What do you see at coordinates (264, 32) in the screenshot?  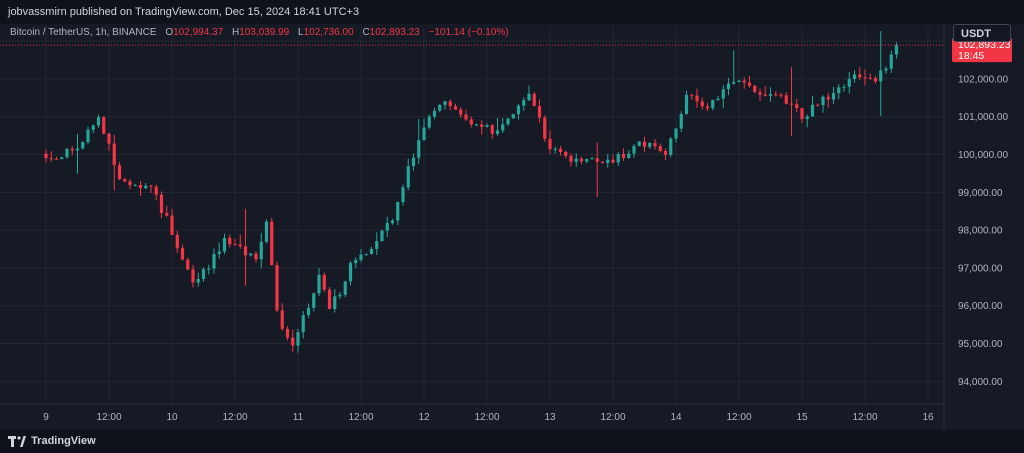 I see `high-value: 103,039.99` at bounding box center [264, 32].